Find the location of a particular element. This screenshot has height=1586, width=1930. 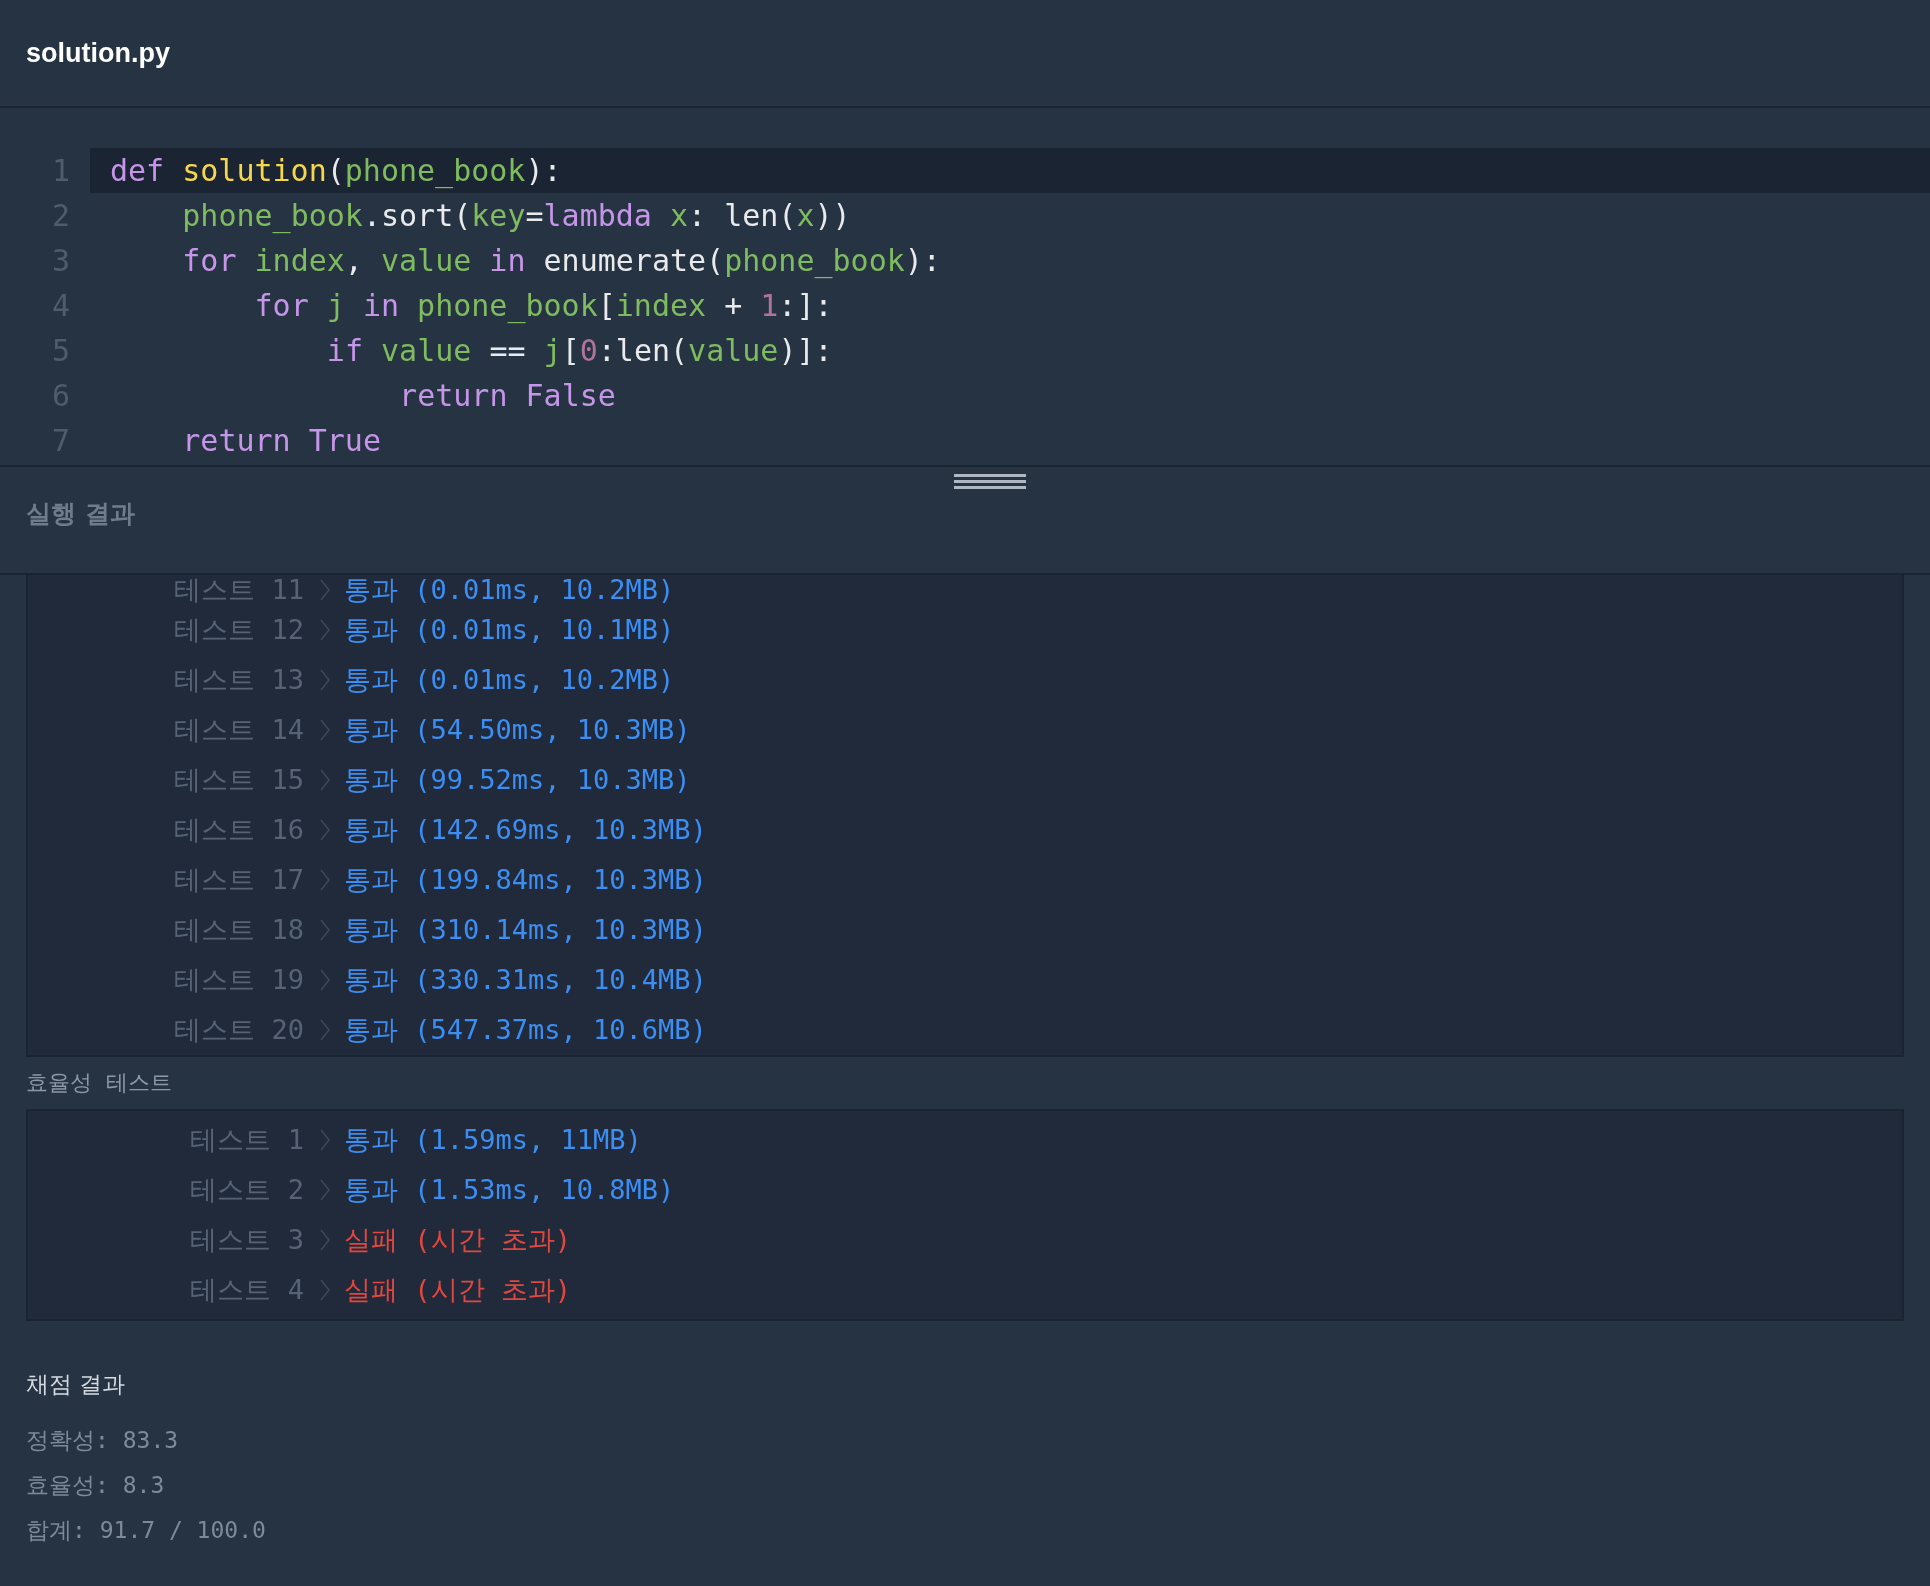

file-tab-title: solution.py is located at coordinates (98, 53).